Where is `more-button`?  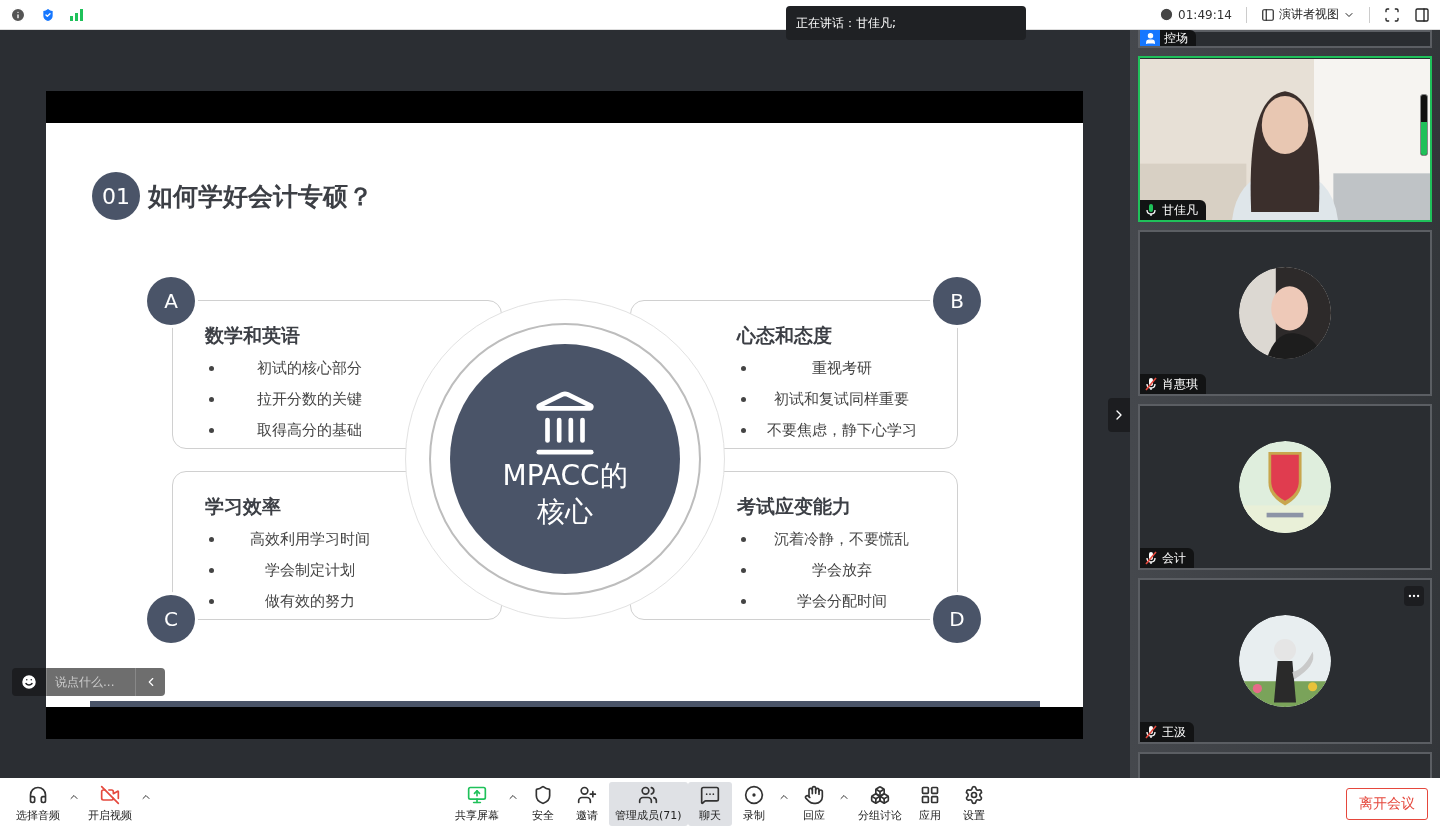 more-button is located at coordinates (1414, 596).